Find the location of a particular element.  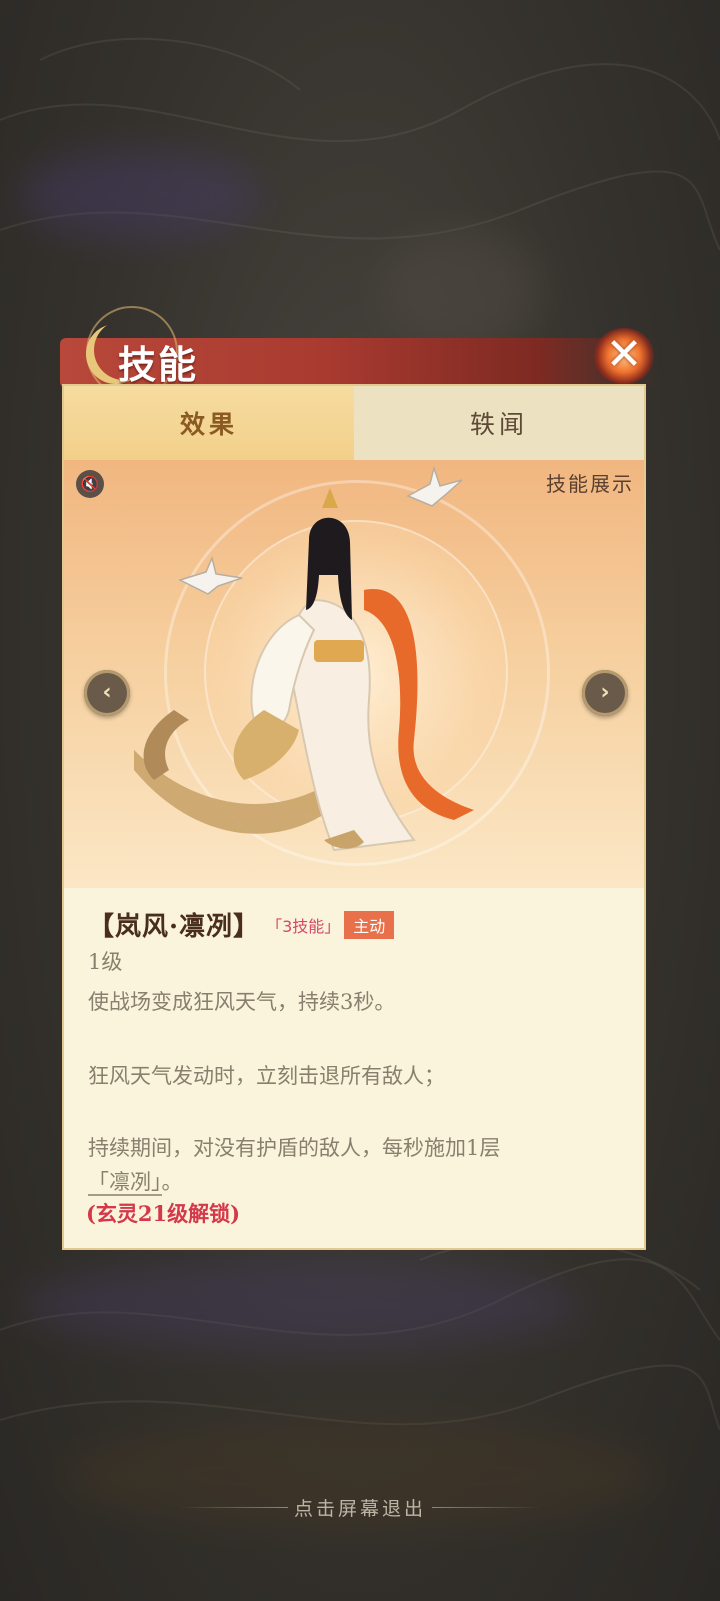

close-icon: ✕ is located at coordinates (624, 354).